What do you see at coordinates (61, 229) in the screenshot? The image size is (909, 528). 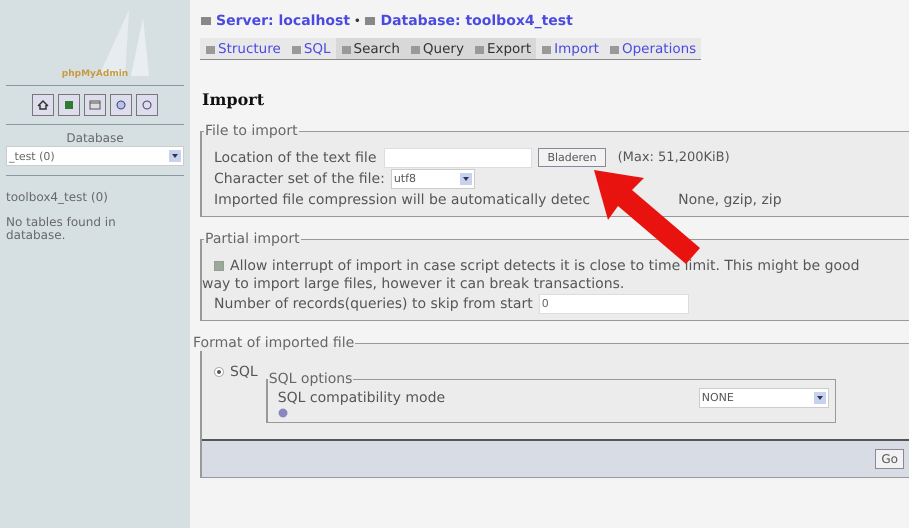 I see `empty-note: No tables found in database.` at bounding box center [61, 229].